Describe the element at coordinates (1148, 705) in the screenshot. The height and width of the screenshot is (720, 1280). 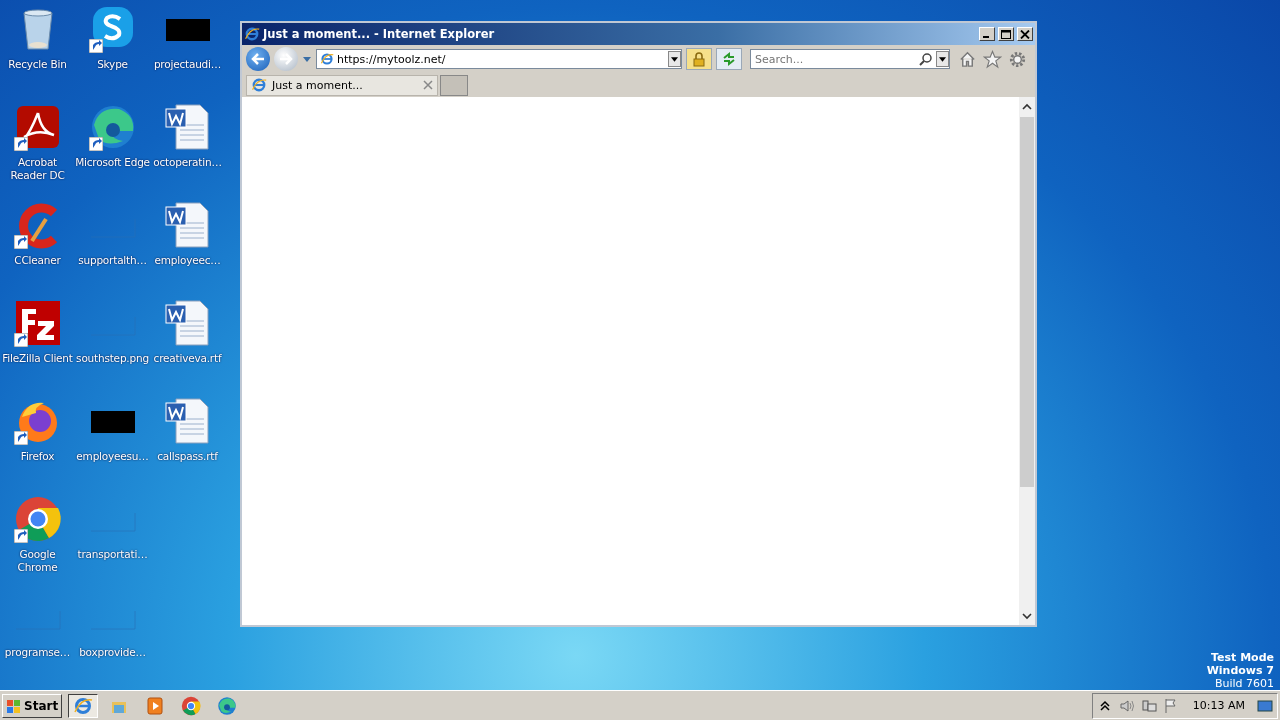
I see `network-icon` at that location.